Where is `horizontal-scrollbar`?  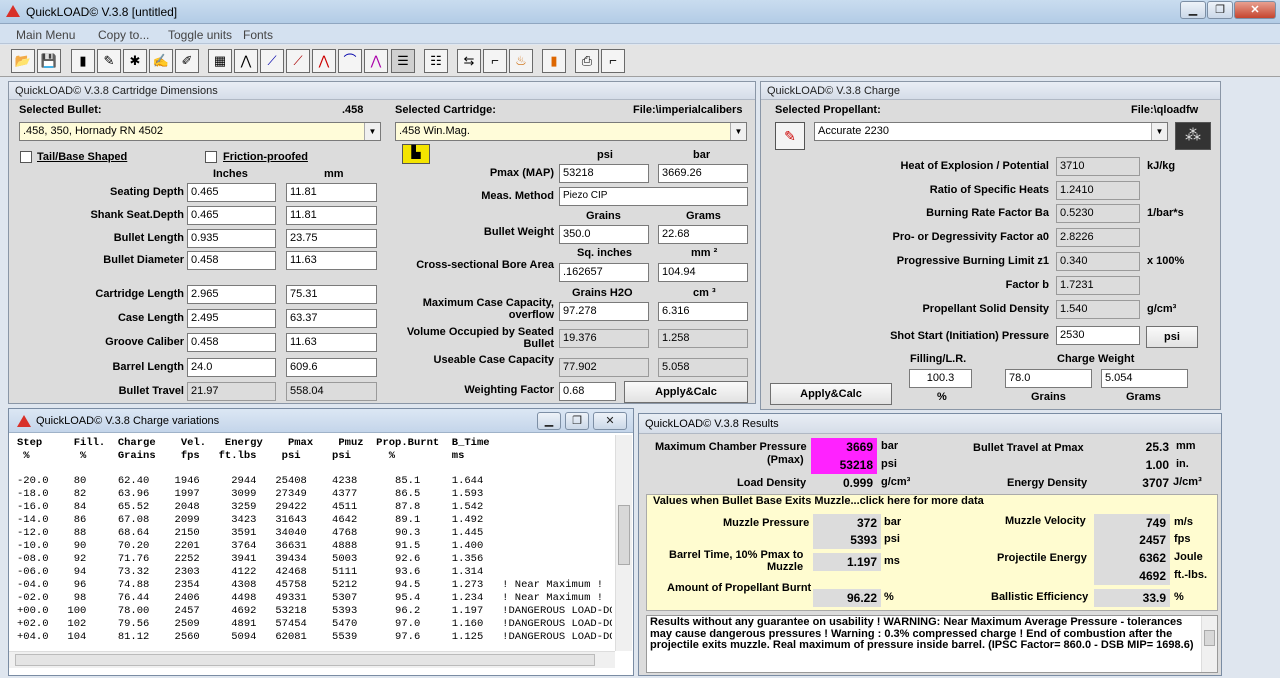
horizontal-scrollbar is located at coordinates (312, 659).